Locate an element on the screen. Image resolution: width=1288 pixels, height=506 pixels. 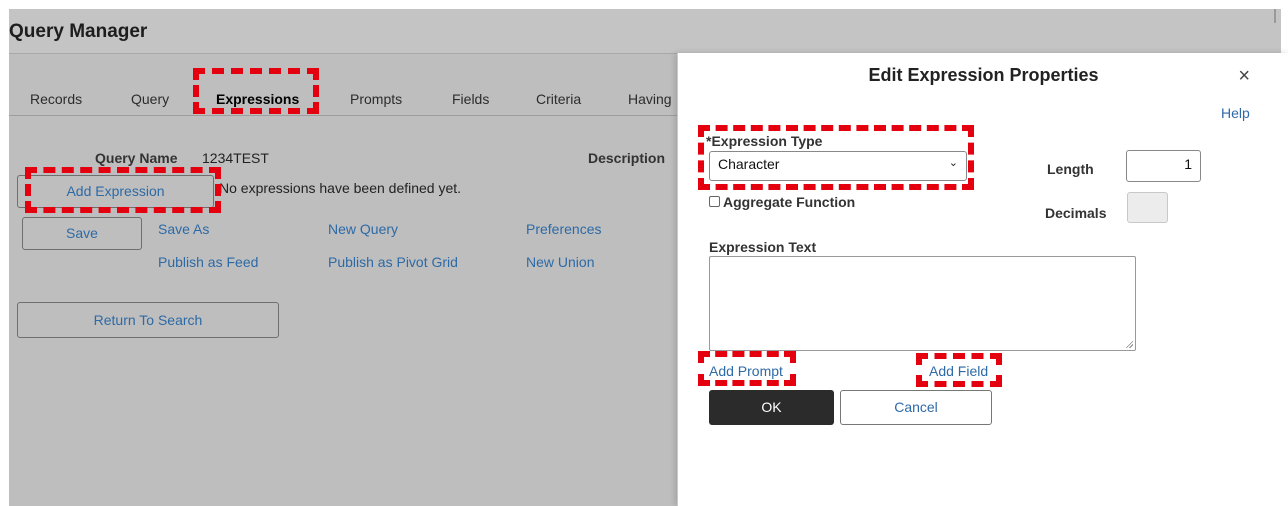
expression-type-value: Character is located at coordinates (749, 164).